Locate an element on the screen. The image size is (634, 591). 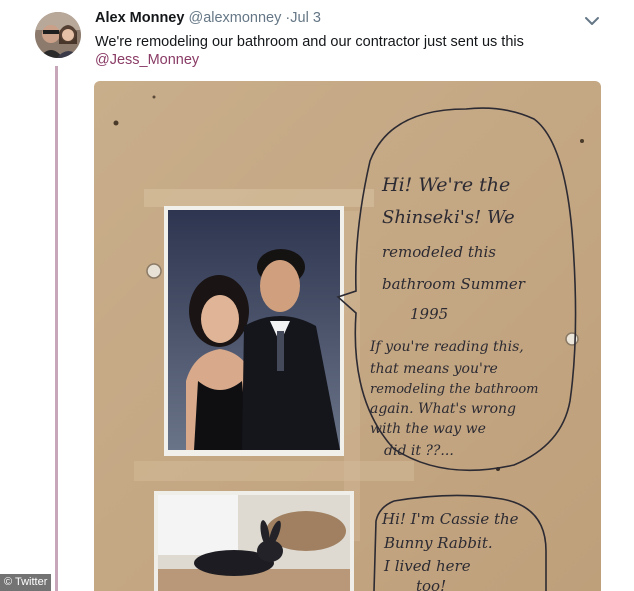
note-line: too! is located at coordinates (431, 584).